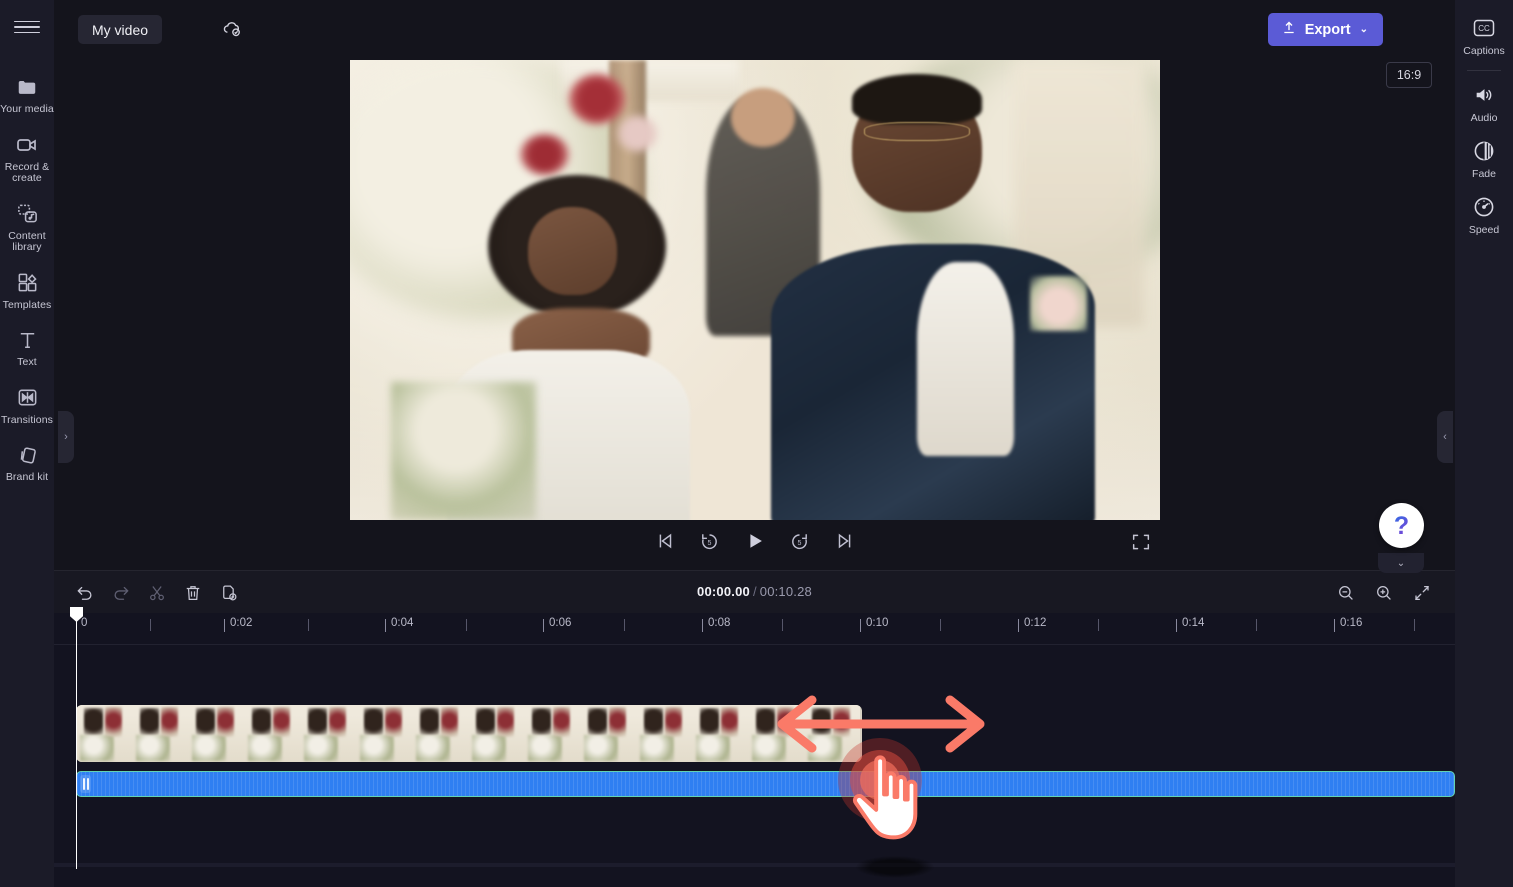 The width and height of the screenshot is (1513, 887). I want to click on ruler-label: 0:10, so click(877, 623).